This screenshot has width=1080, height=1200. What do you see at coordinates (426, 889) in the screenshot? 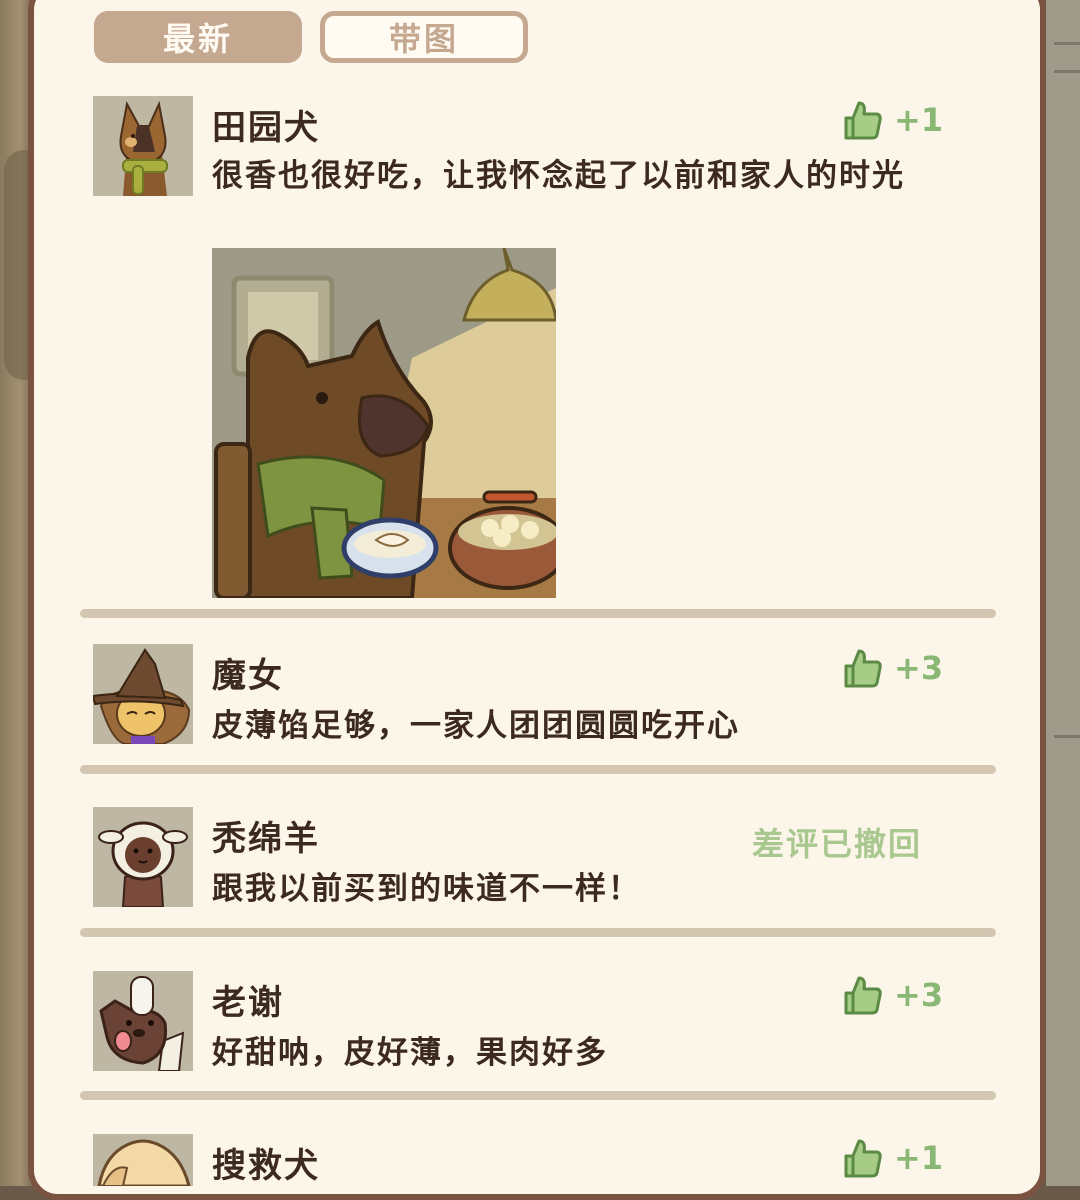
I see `review-text: 跟我以前买到的味道不一样！` at bounding box center [426, 889].